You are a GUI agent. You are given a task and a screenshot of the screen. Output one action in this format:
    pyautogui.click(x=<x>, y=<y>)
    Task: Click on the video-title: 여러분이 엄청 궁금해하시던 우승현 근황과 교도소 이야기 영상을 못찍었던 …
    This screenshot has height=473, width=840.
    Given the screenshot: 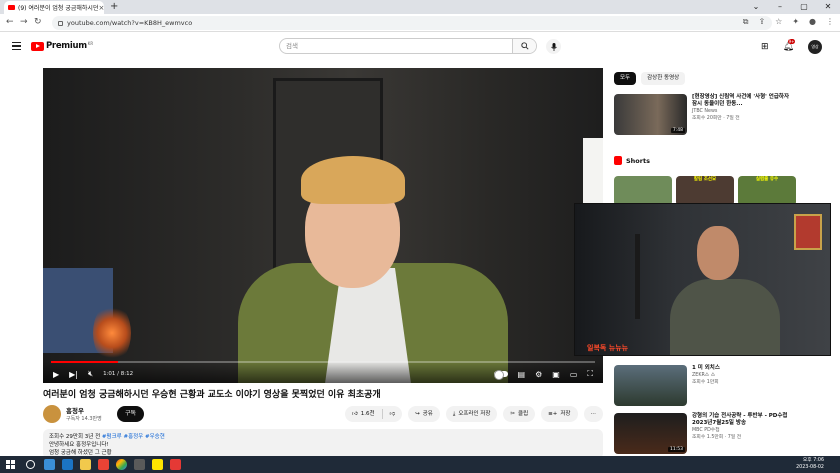 What is the action you would take?
    pyautogui.click(x=212, y=395)
    